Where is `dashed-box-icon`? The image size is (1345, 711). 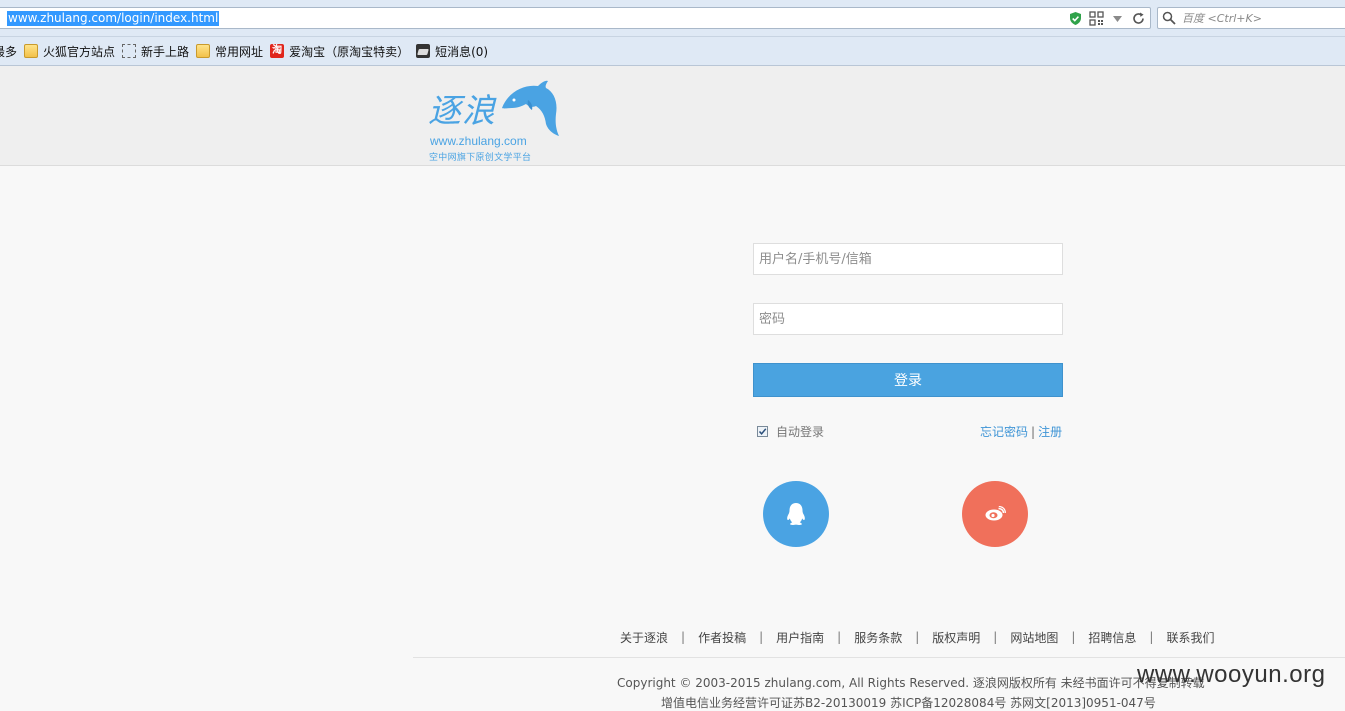 dashed-box-icon is located at coordinates (129, 51).